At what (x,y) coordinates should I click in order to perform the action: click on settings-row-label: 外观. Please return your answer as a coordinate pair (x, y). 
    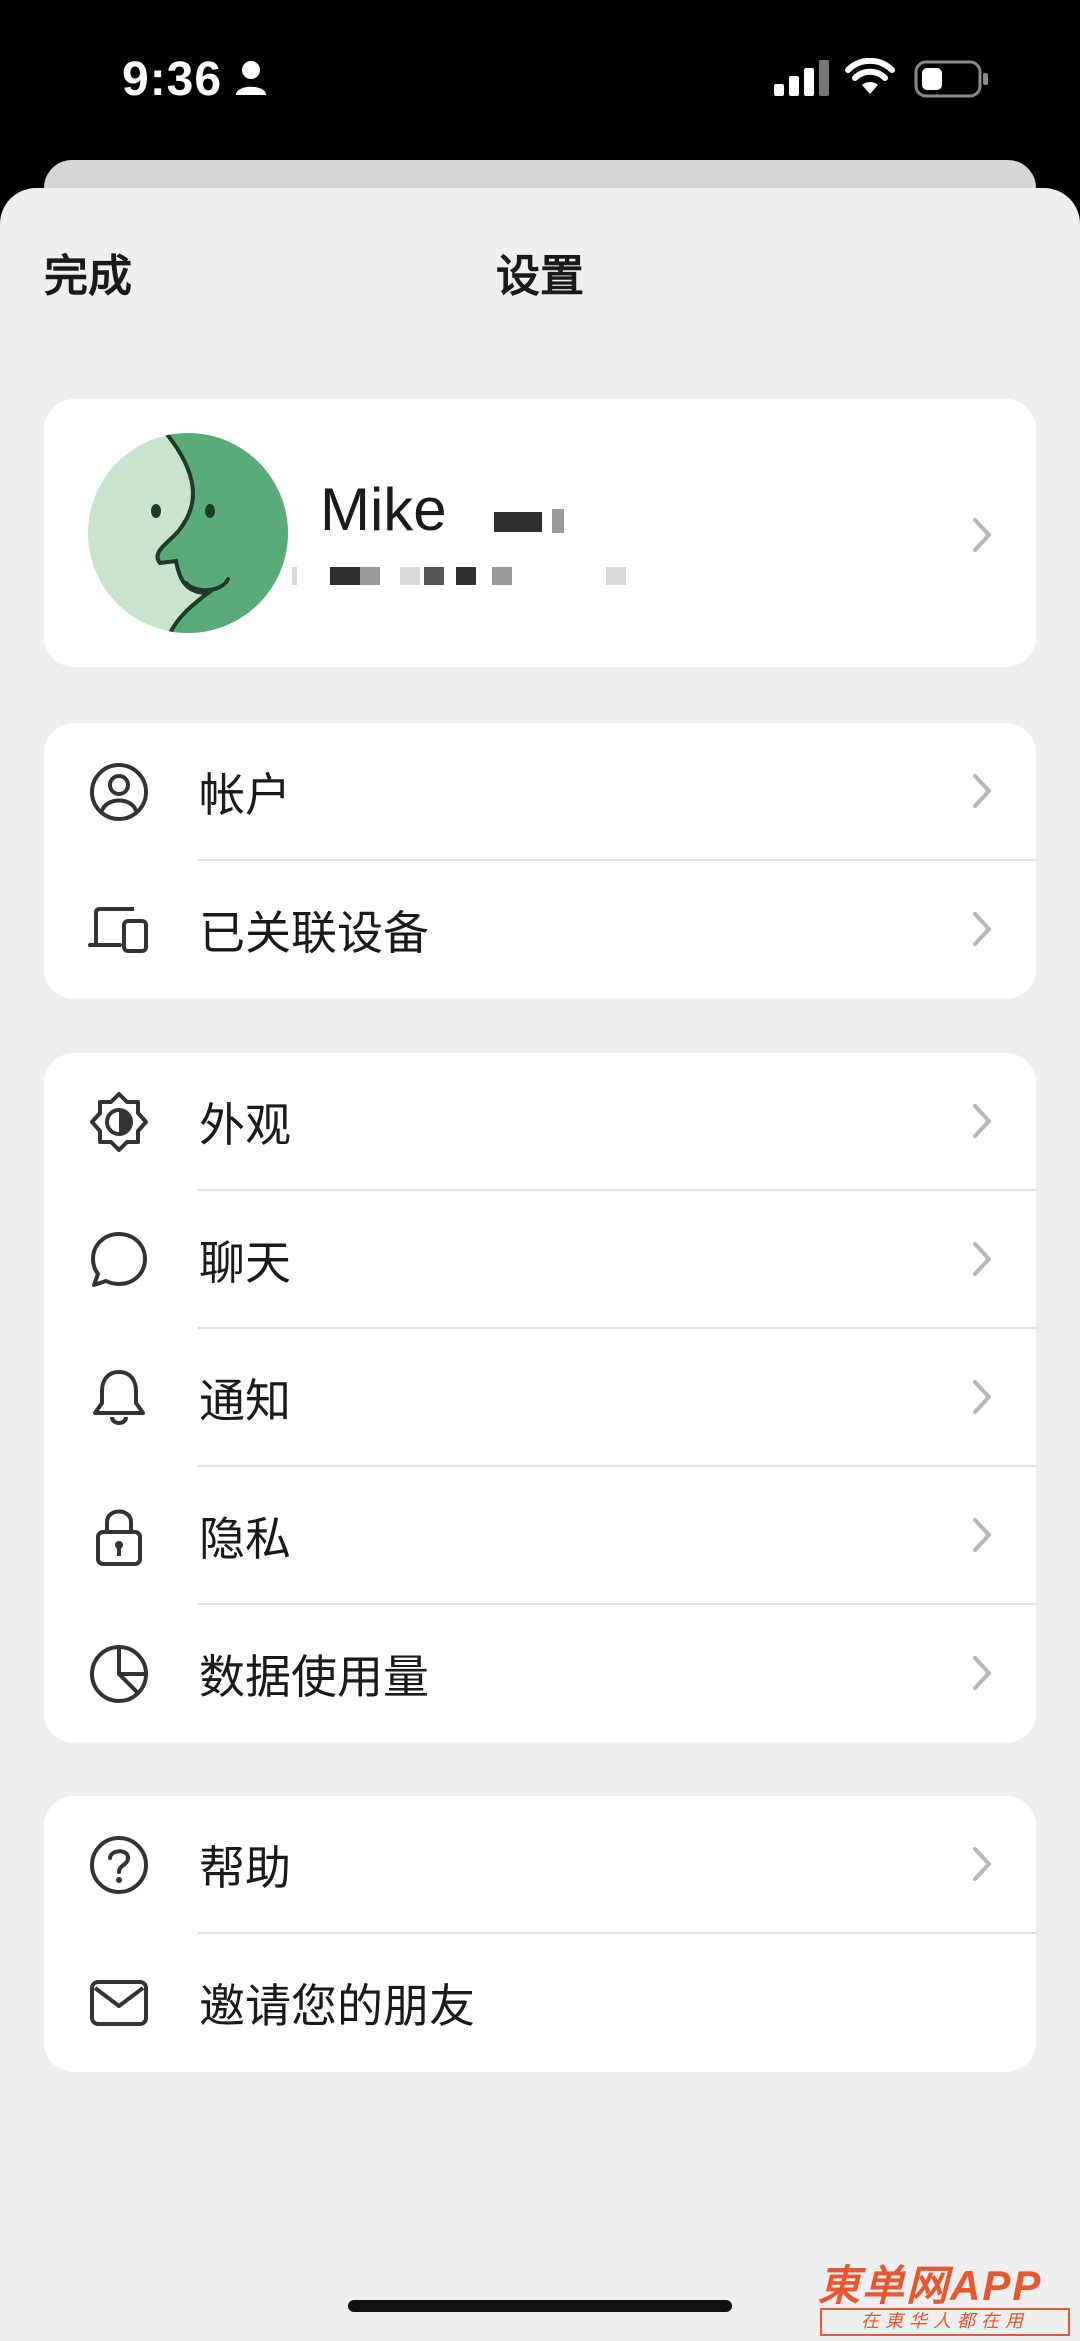
    Looking at the image, I should click on (245, 1125).